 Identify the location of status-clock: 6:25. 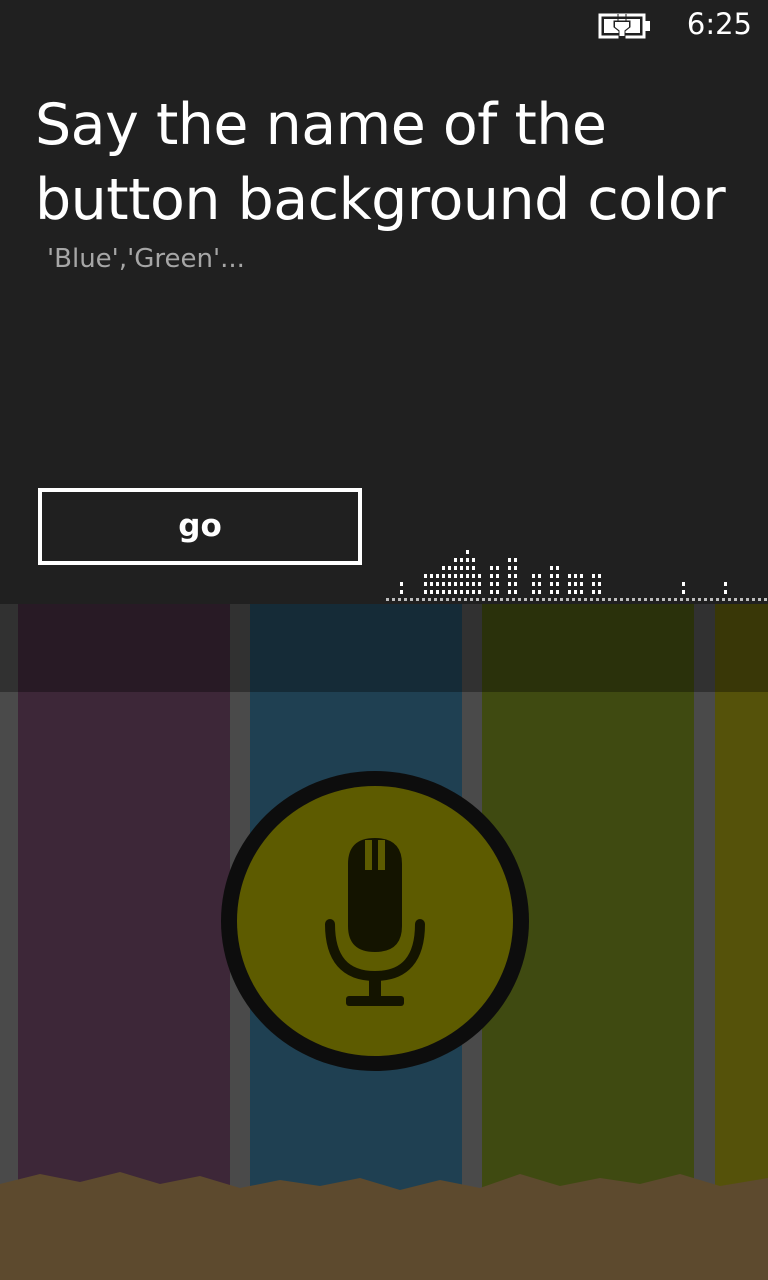
(719, 24).